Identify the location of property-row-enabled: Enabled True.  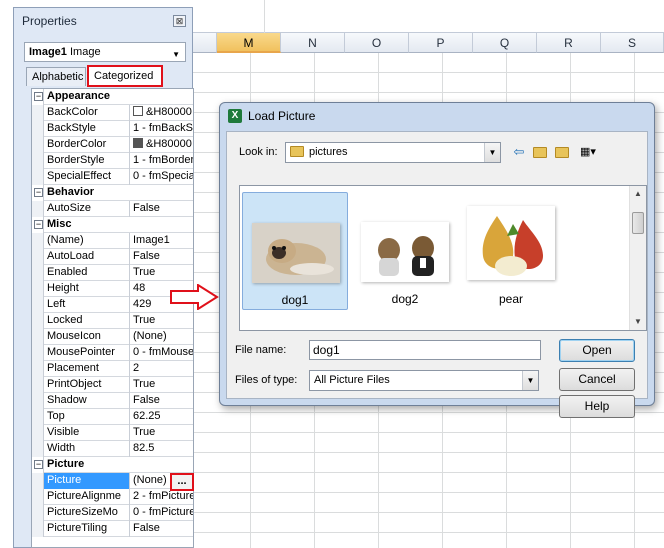
(112, 273).